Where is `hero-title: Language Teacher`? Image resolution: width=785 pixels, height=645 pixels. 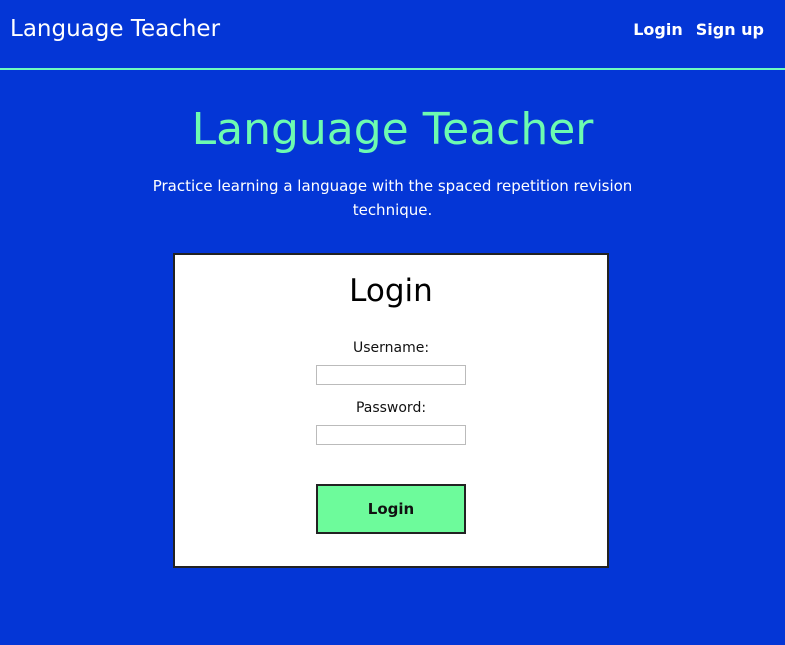
hero-title: Language Teacher is located at coordinates (392, 129).